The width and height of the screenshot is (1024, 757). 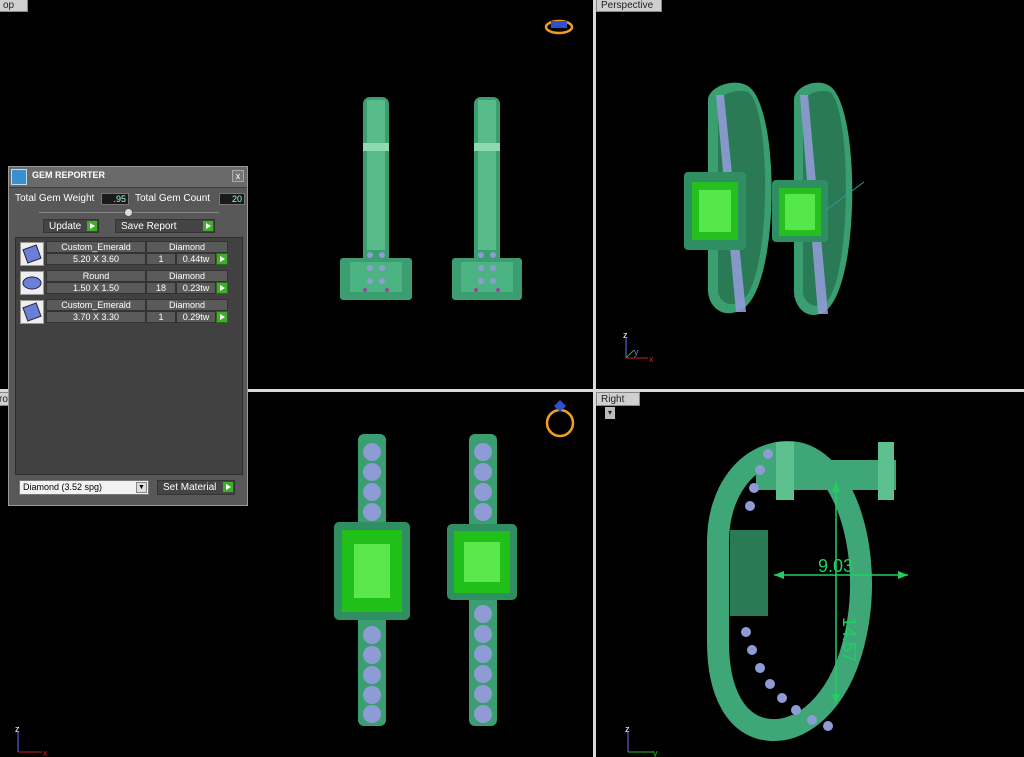 What do you see at coordinates (196, 259) in the screenshot?
I see `gem-weight: 0.44tw` at bounding box center [196, 259].